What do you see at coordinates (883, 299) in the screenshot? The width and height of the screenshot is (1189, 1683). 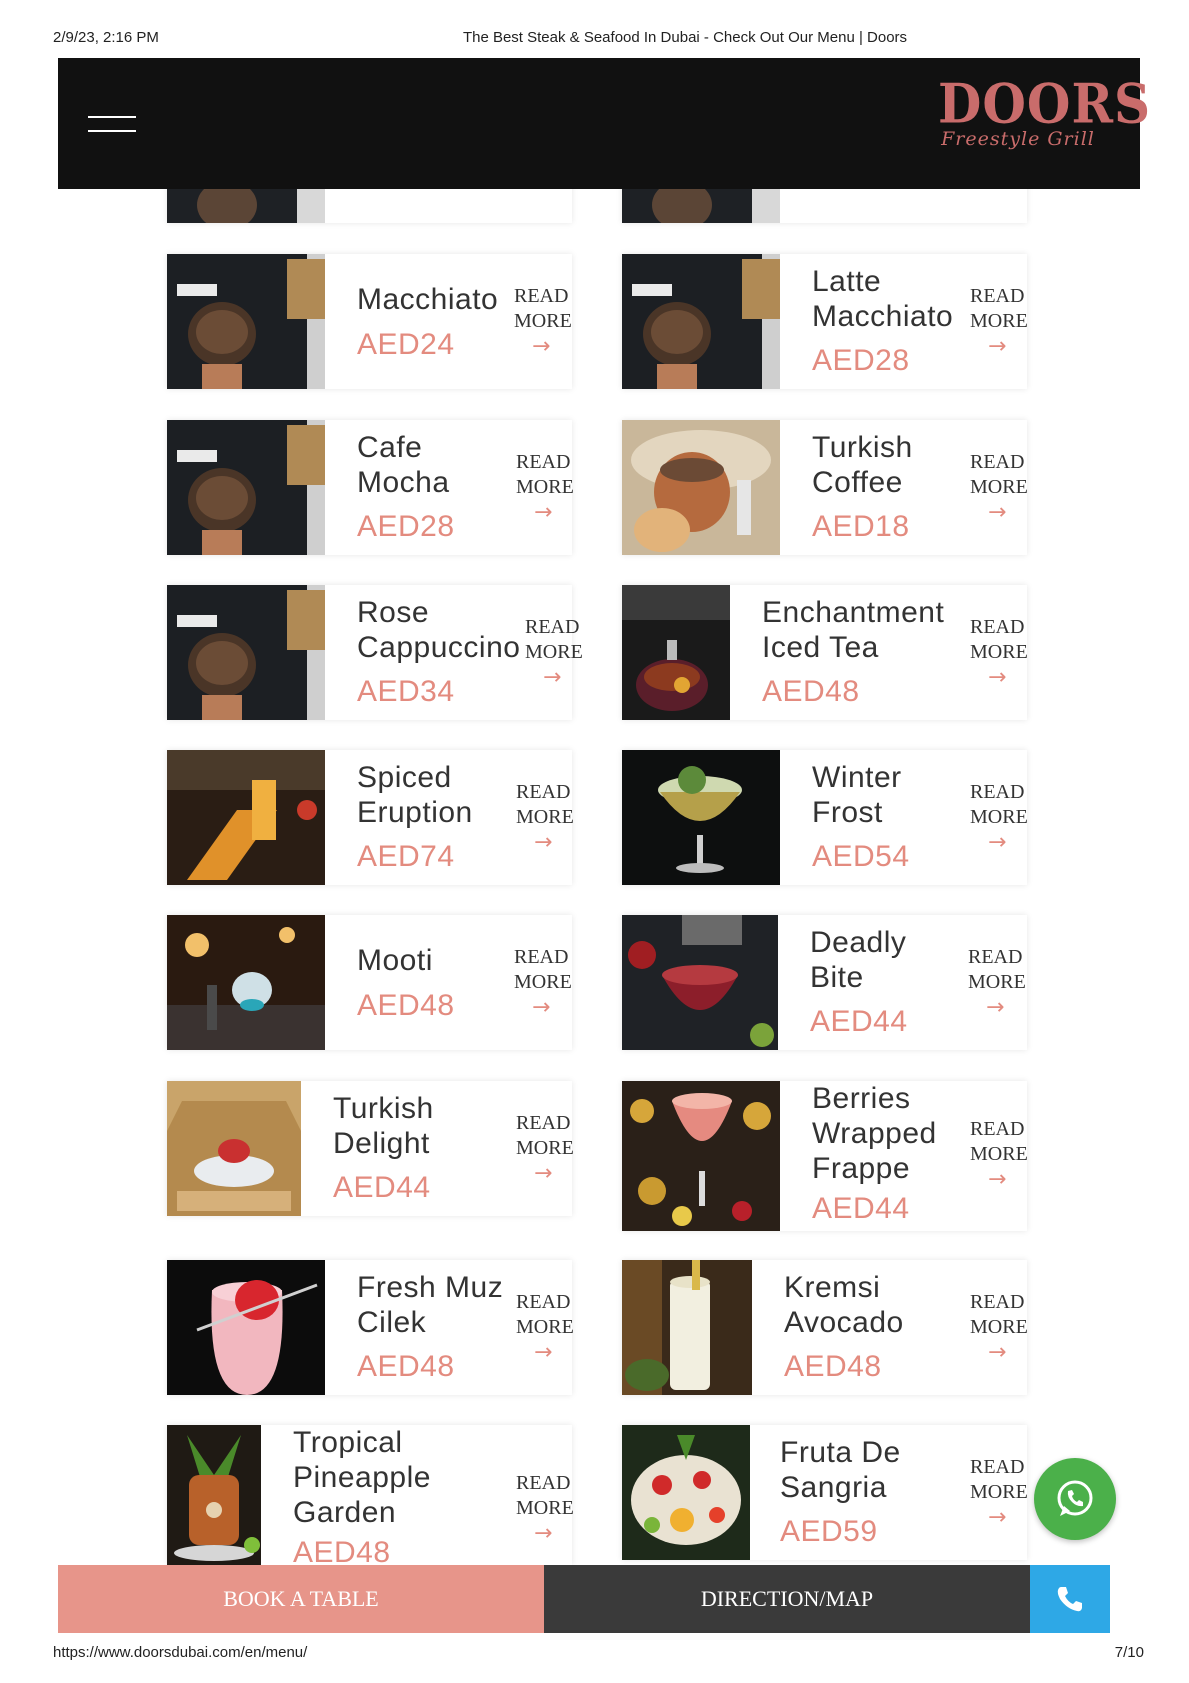 I see `item-name: Latte Macchiato` at bounding box center [883, 299].